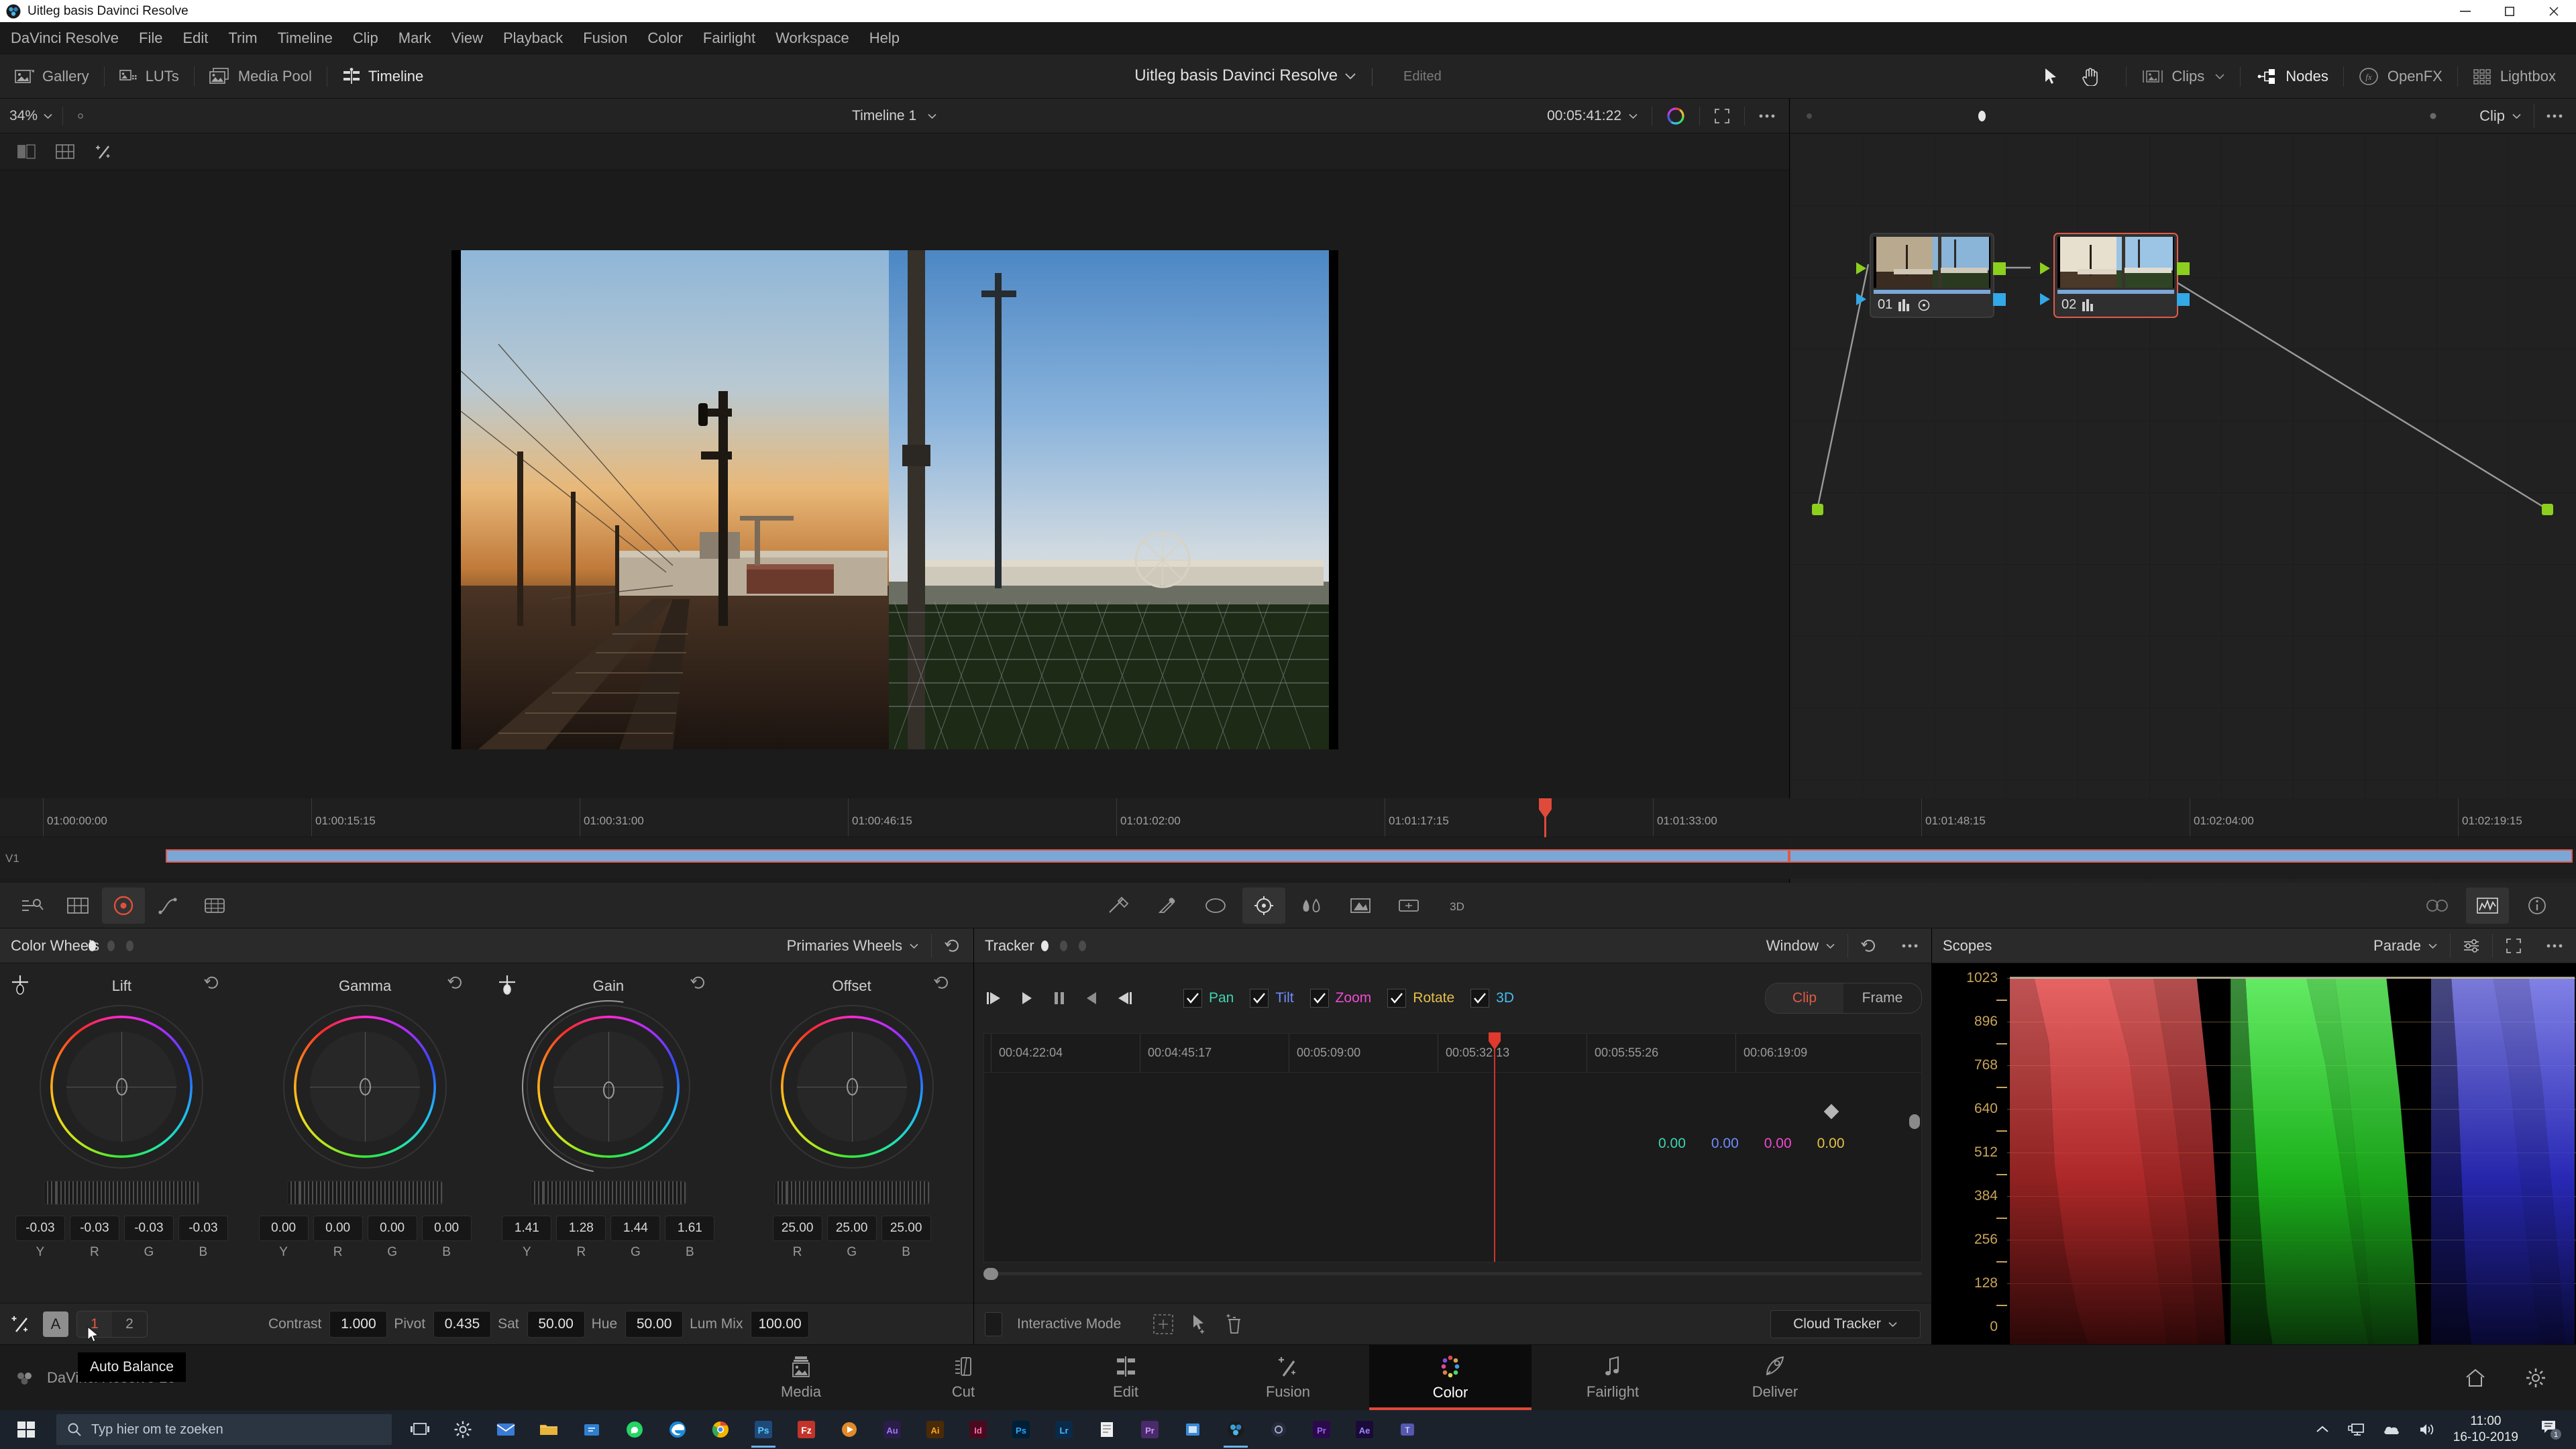 Image resolution: width=2576 pixels, height=1449 pixels. I want to click on wheel-gain-knob, so click(608, 1090).